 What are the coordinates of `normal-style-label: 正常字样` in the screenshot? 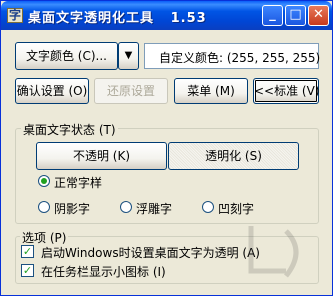 It's located at (78, 183).